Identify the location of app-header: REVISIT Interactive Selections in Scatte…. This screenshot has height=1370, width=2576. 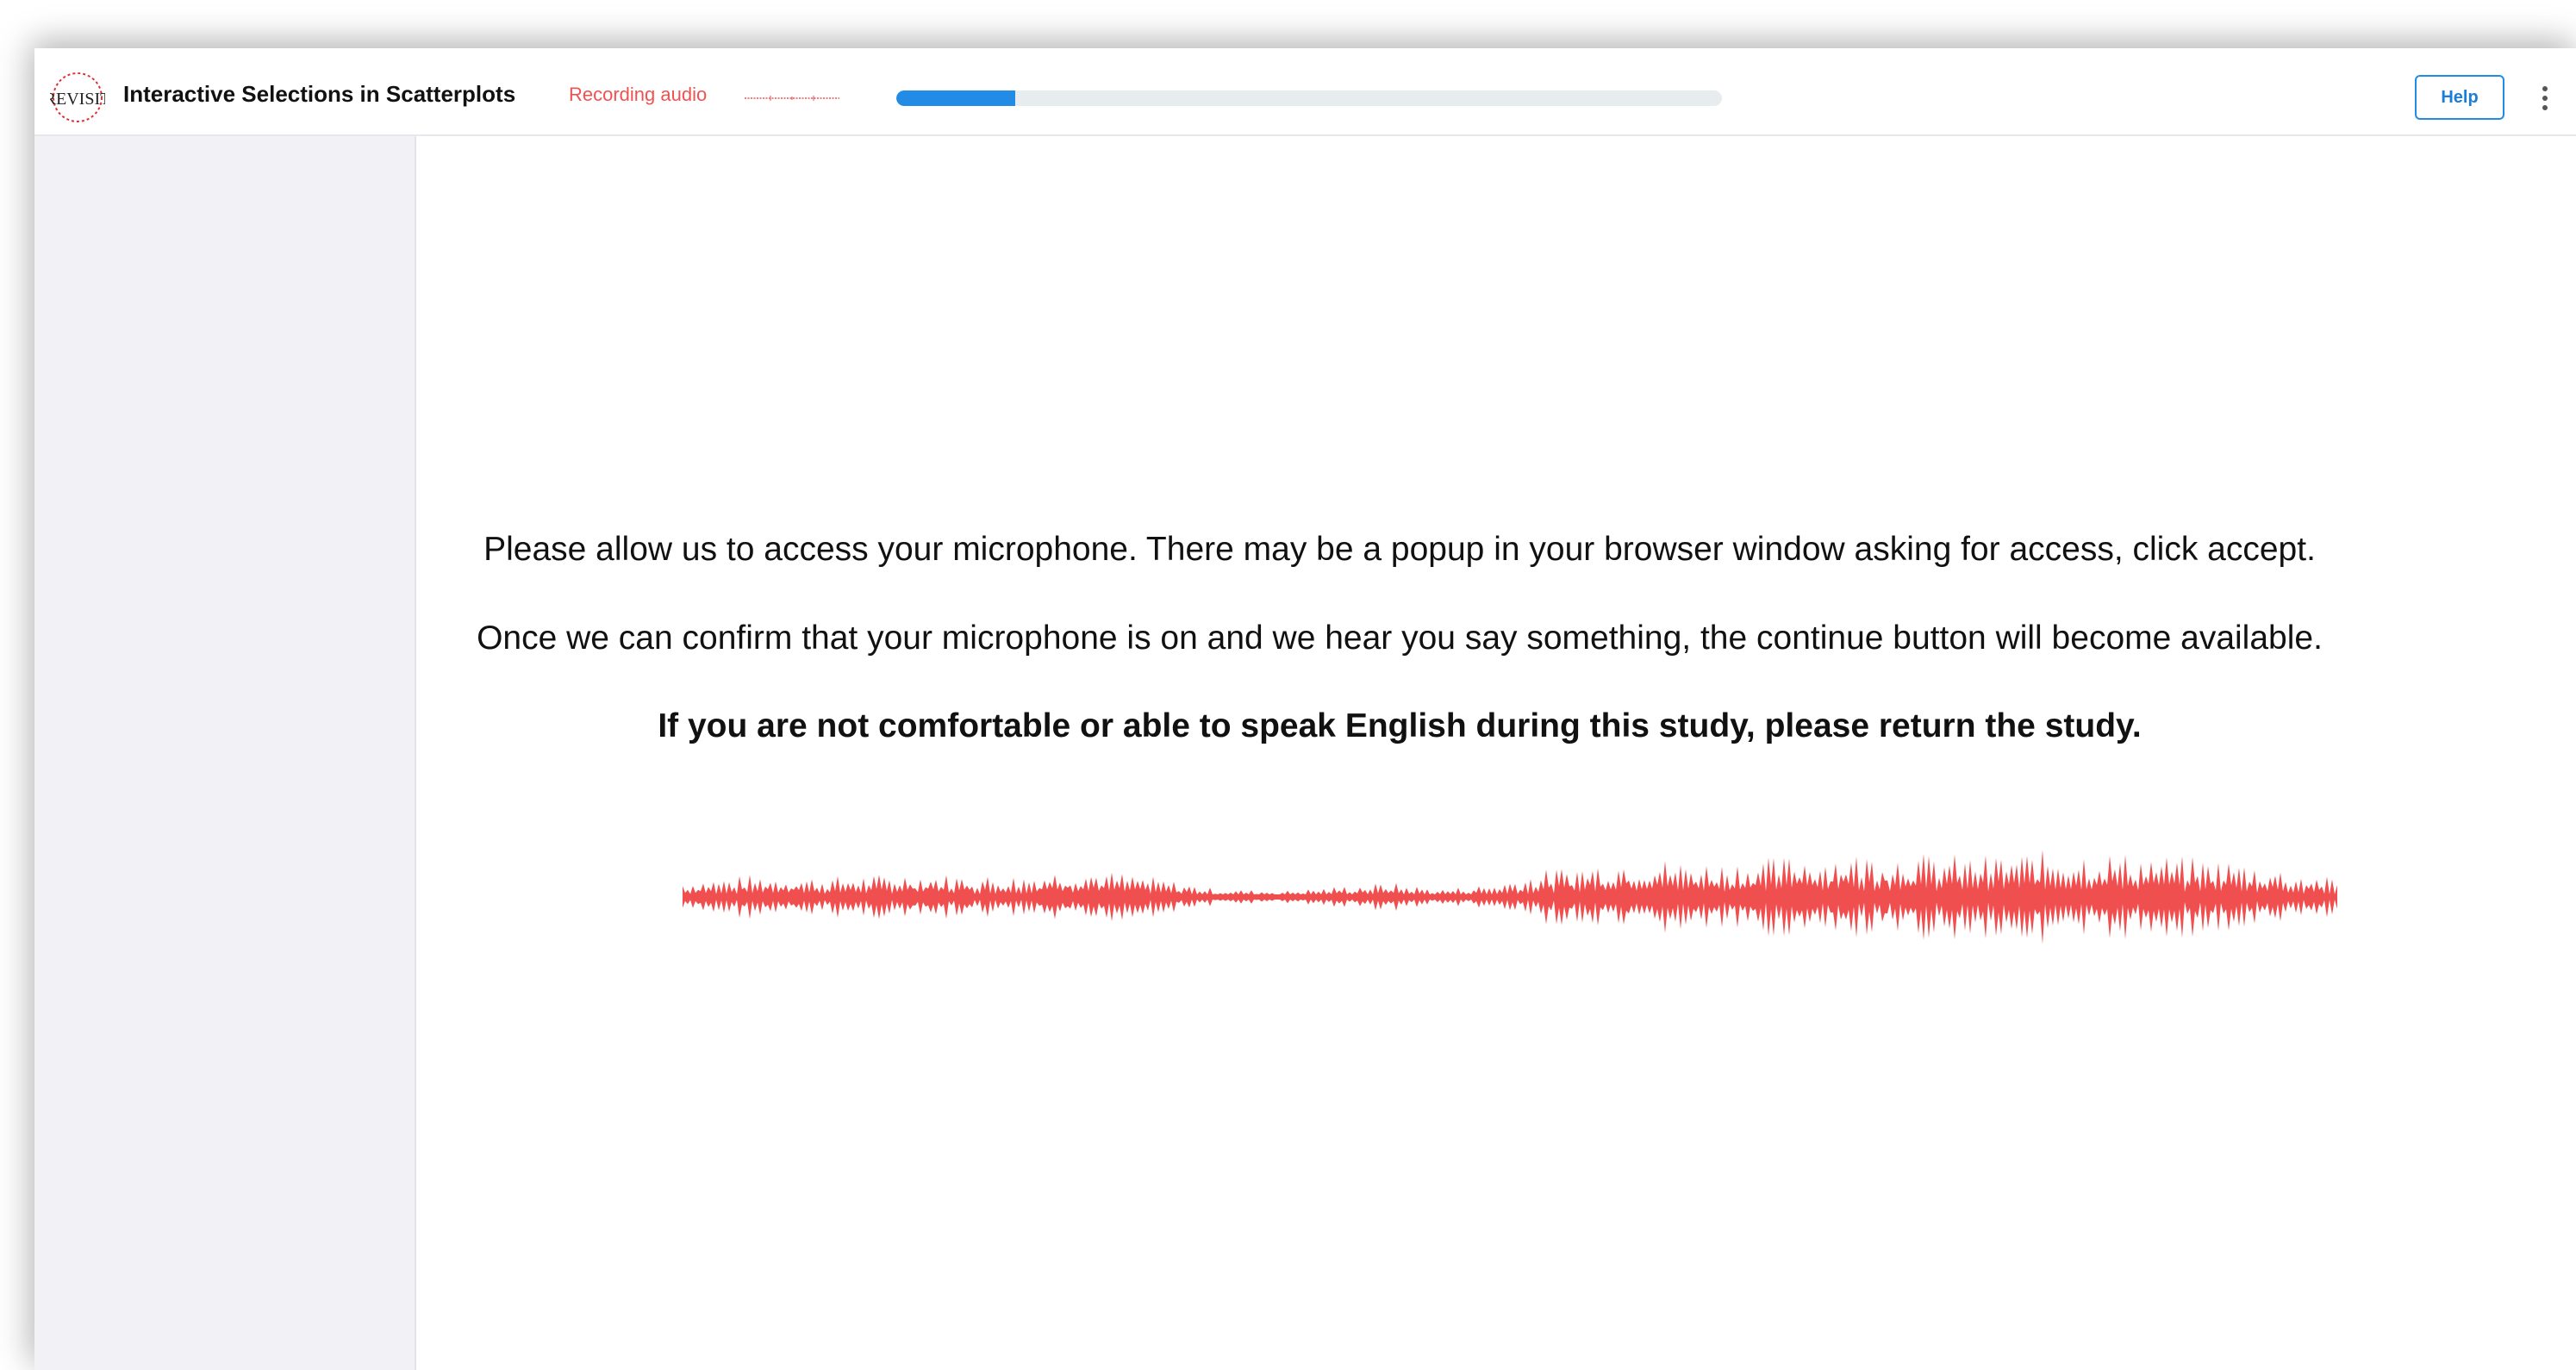
(1305, 92).